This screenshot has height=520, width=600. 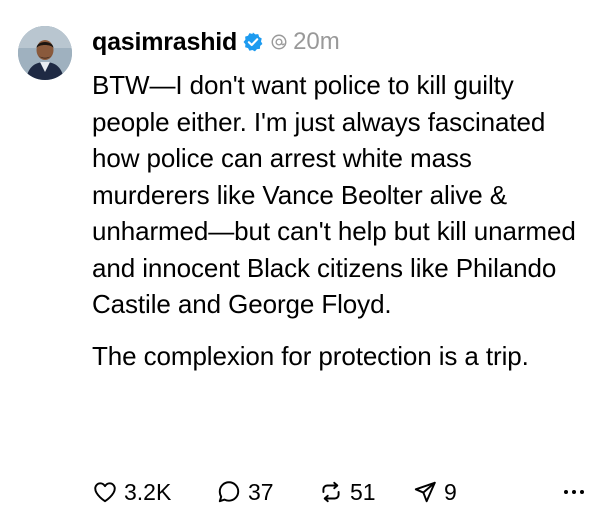 I want to click on repost-count: 51, so click(x=363, y=491).